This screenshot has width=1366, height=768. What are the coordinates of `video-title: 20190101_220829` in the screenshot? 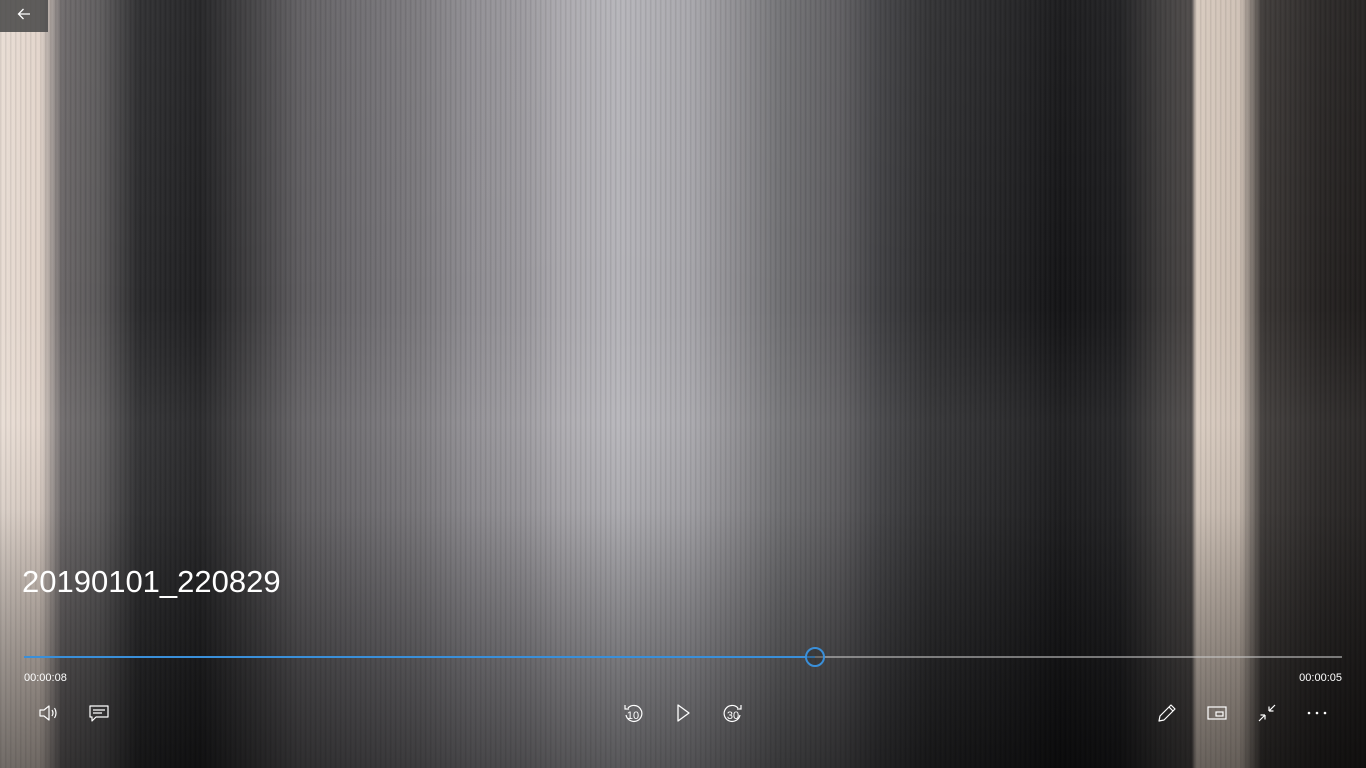 It's located at (151, 581).